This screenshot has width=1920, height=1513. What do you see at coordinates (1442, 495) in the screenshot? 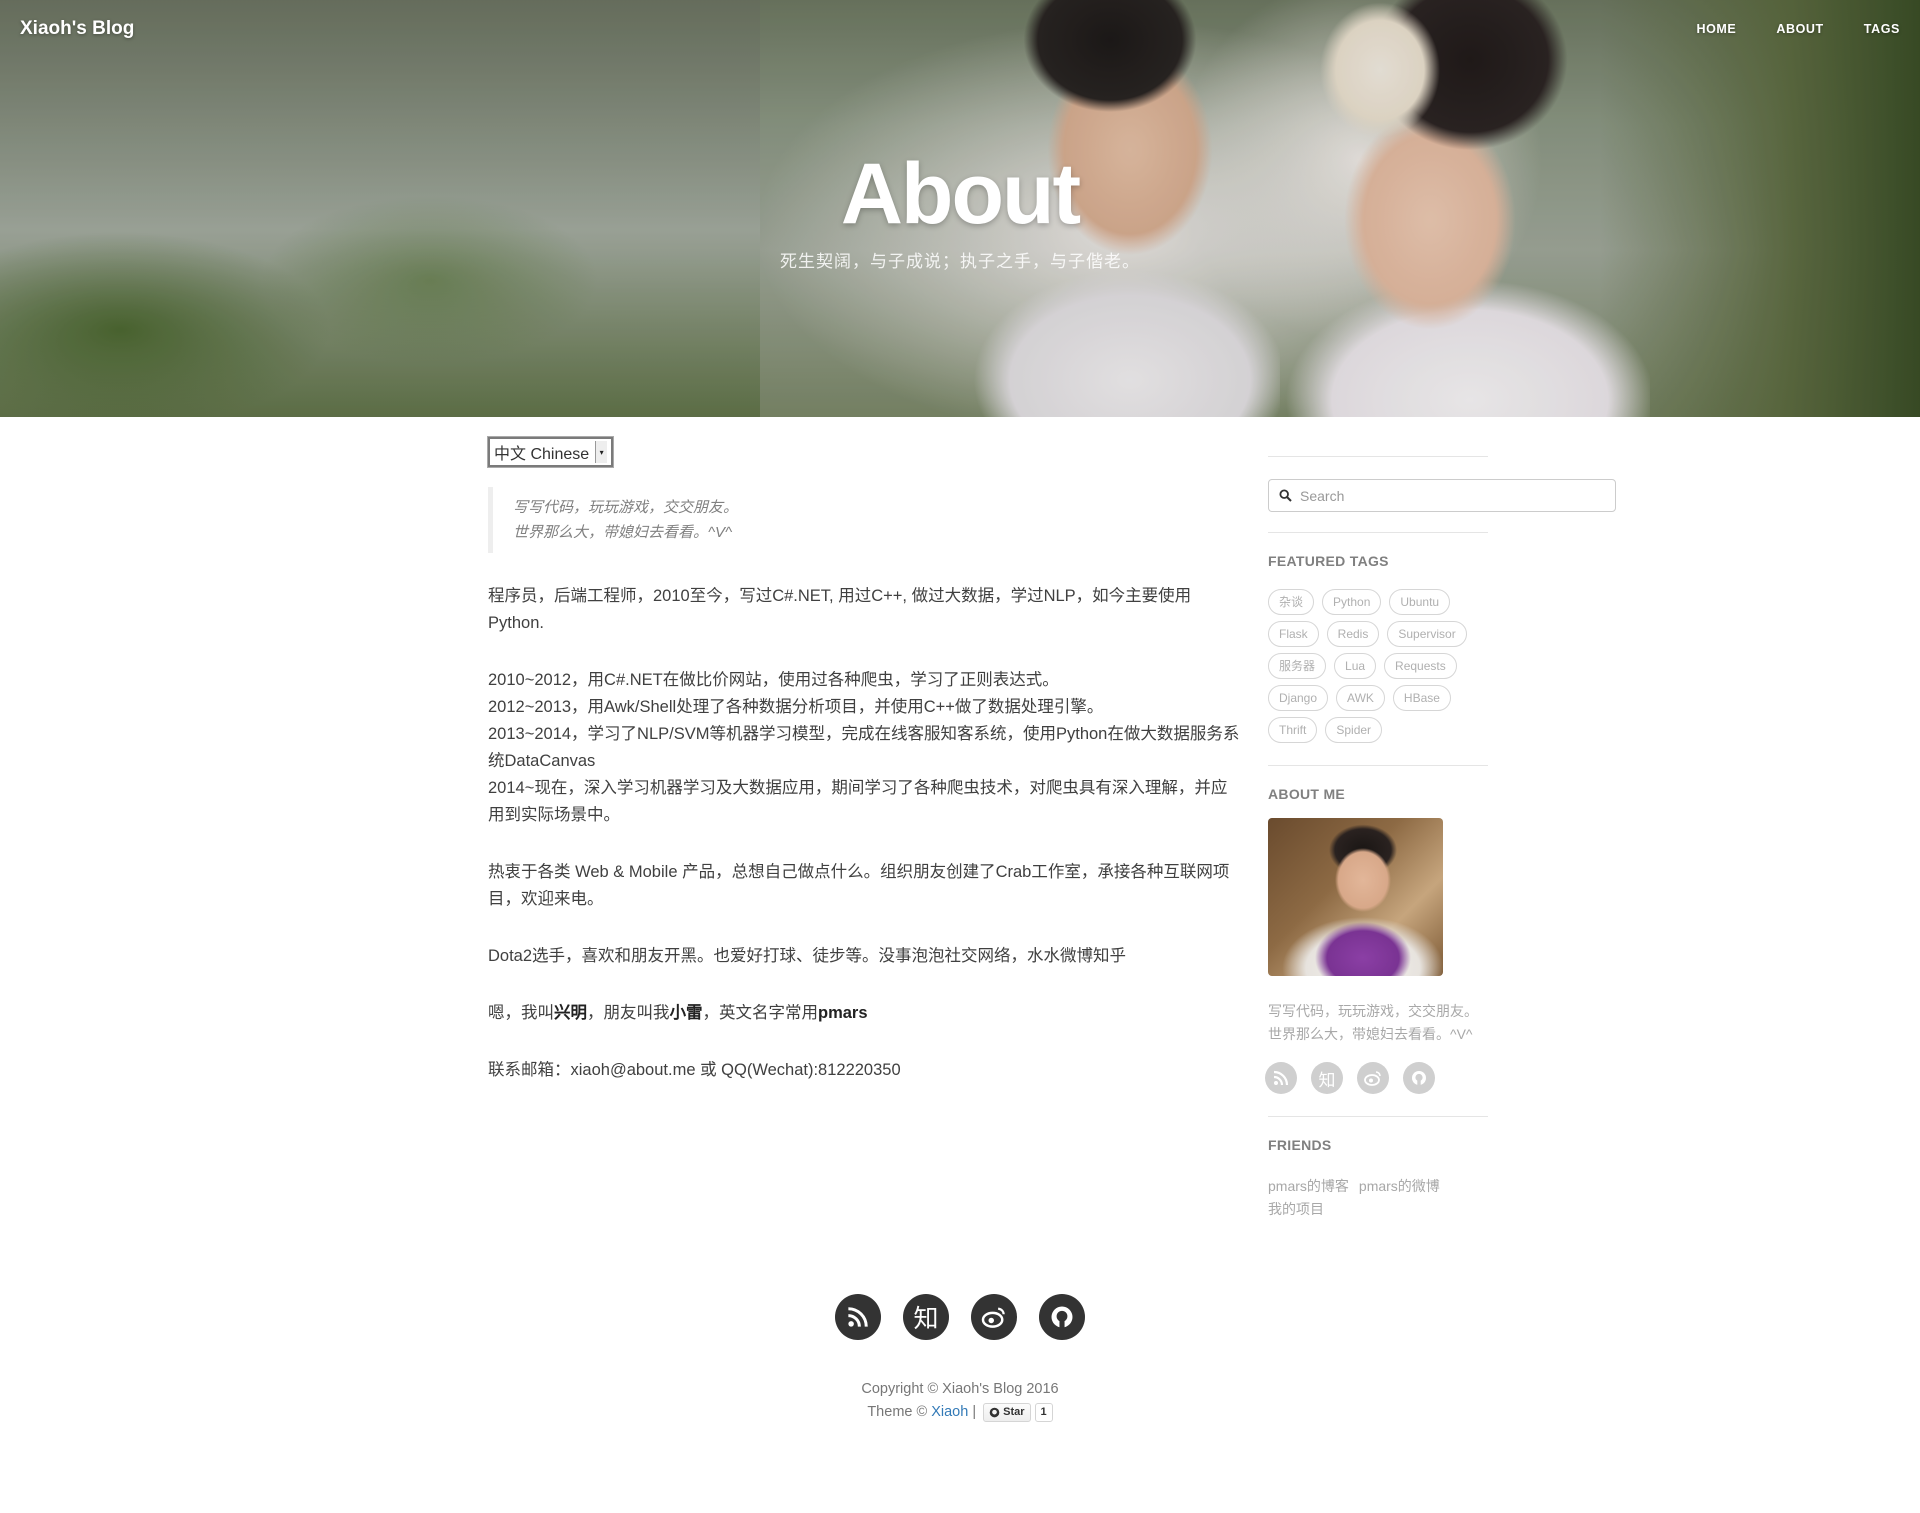
I see `search-input: Search` at bounding box center [1442, 495].